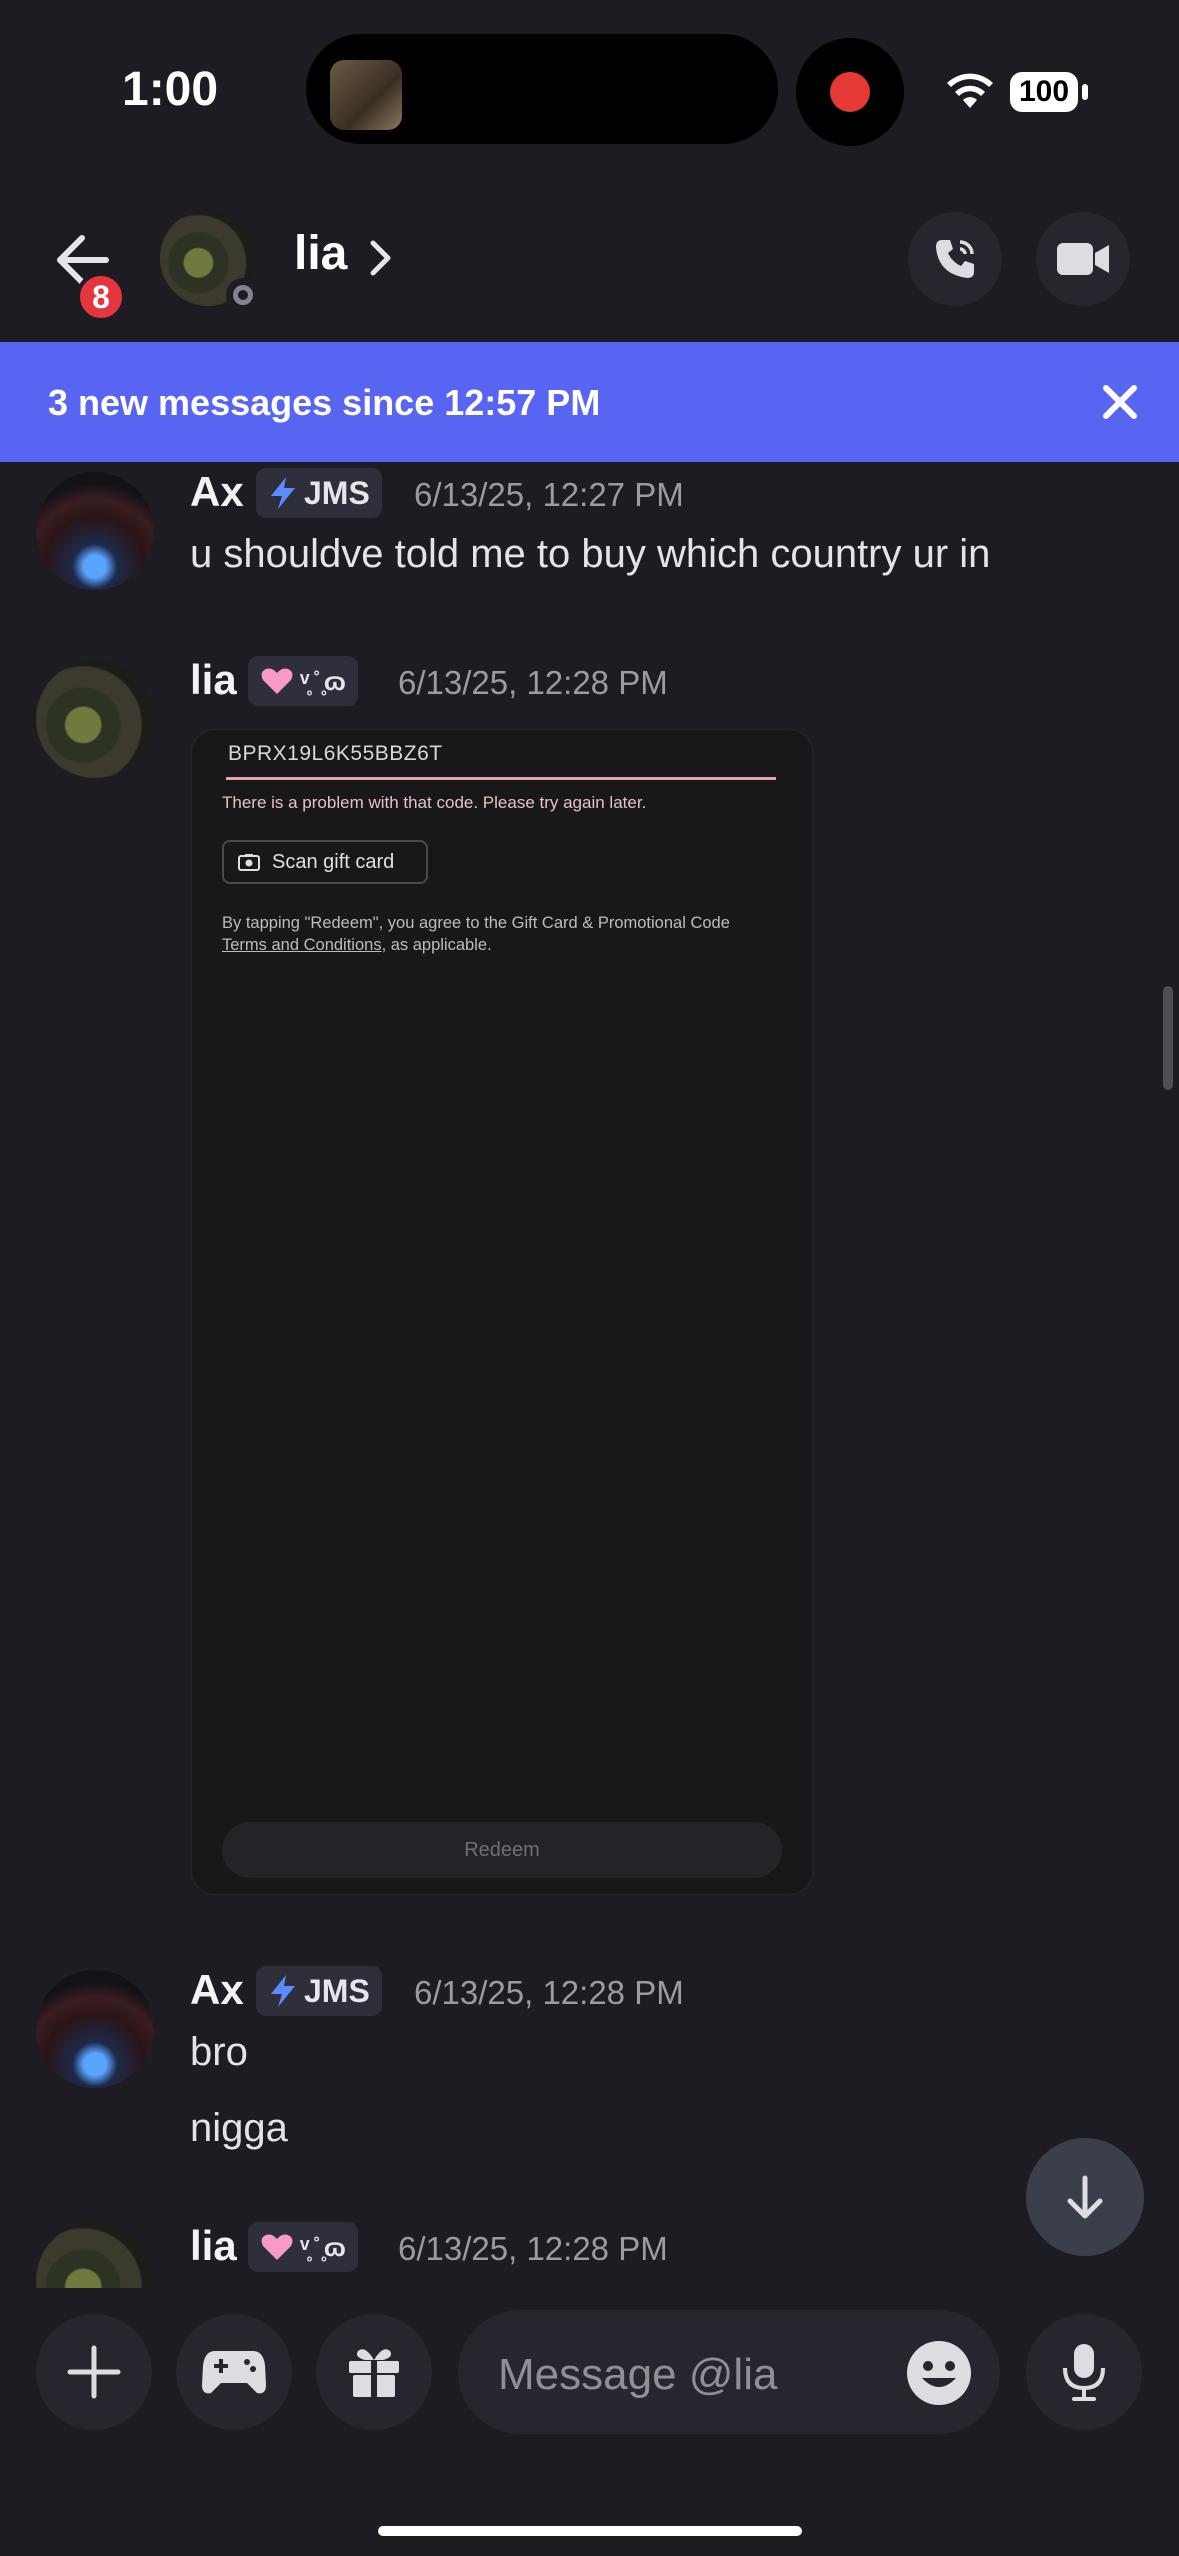 This screenshot has height=2556, width=1179. I want to click on video-call-button, so click(1083, 259).